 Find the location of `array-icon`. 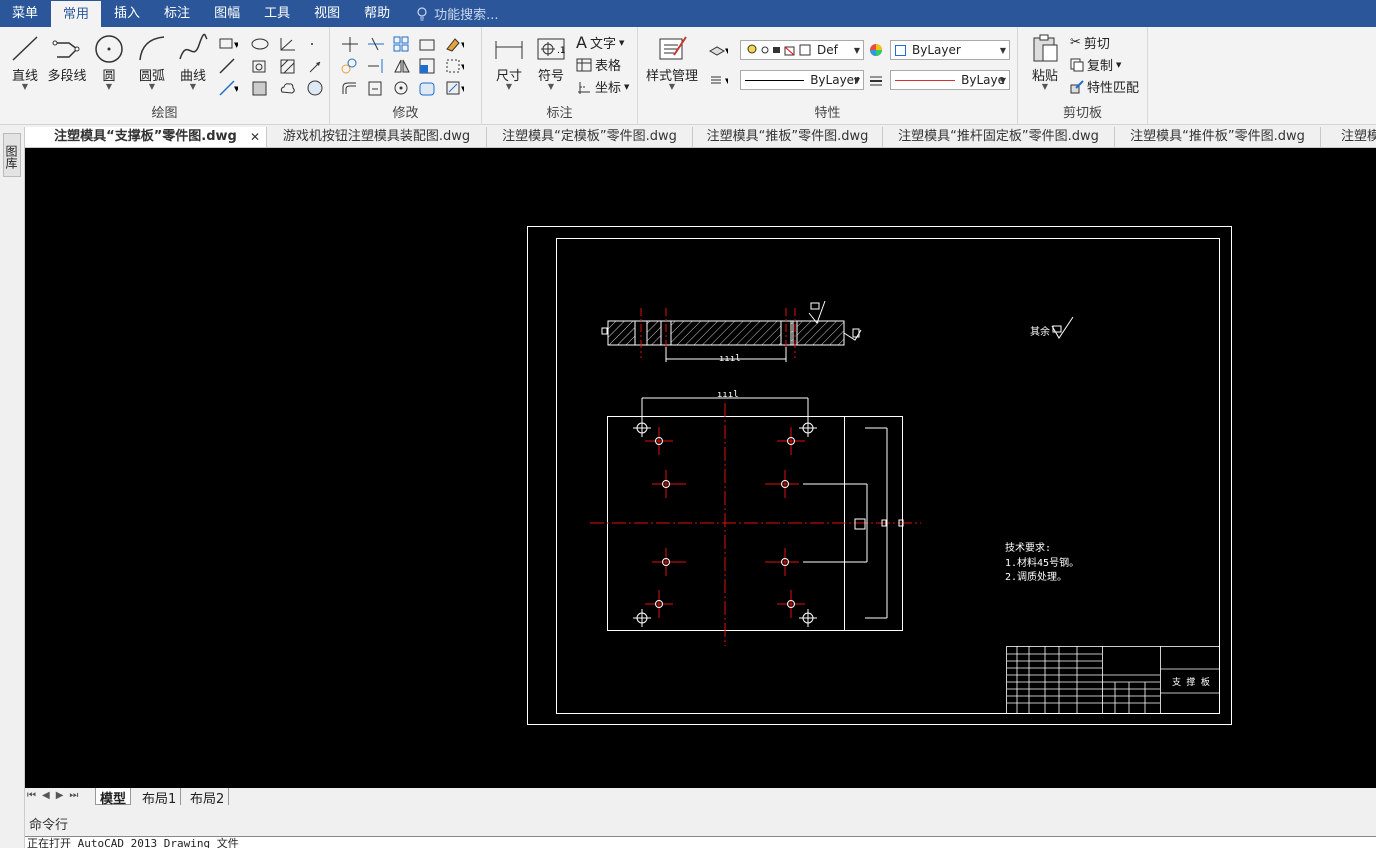

array-icon is located at coordinates (402, 44).